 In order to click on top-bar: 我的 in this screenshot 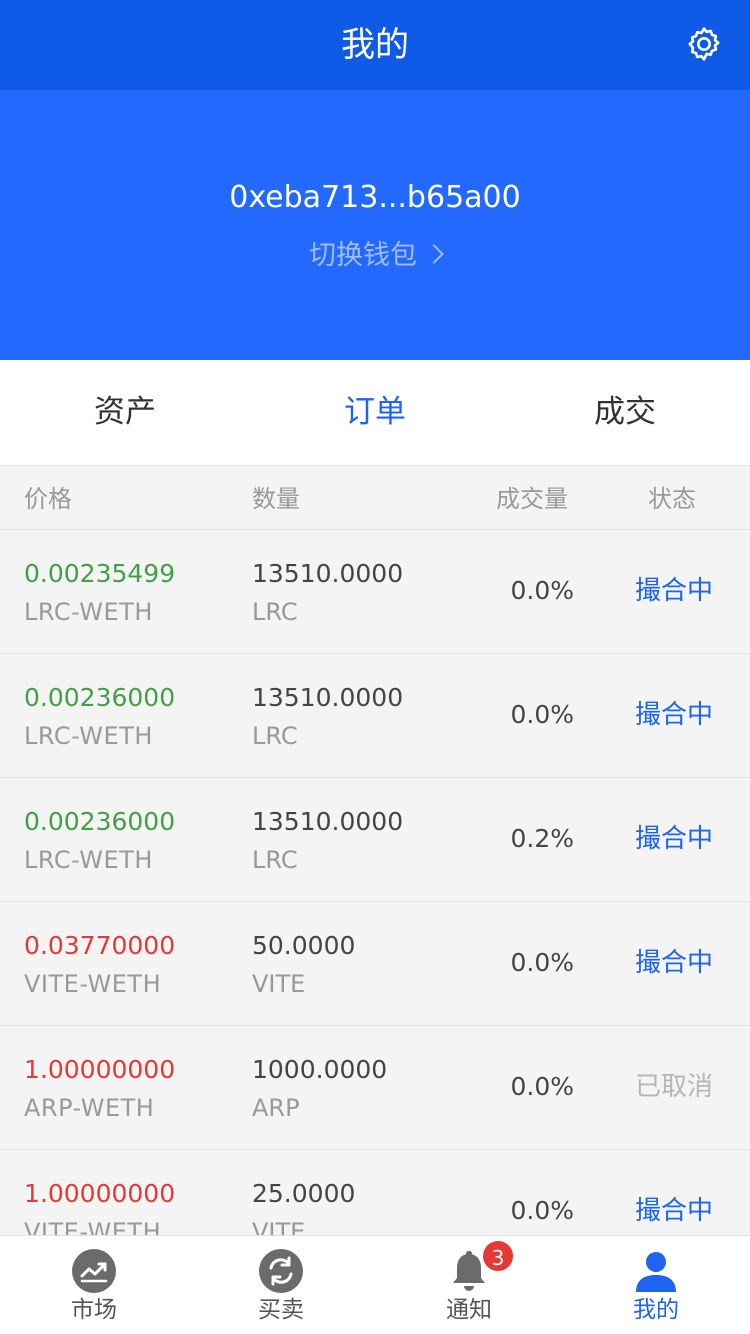, I will do `click(375, 45)`.